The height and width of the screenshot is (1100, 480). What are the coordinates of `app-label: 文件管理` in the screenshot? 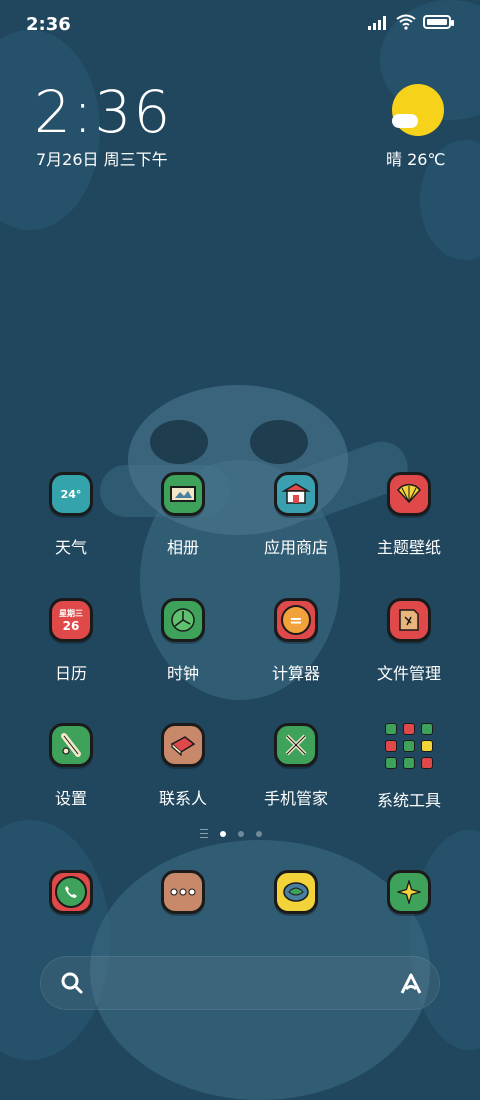 It's located at (408, 673).